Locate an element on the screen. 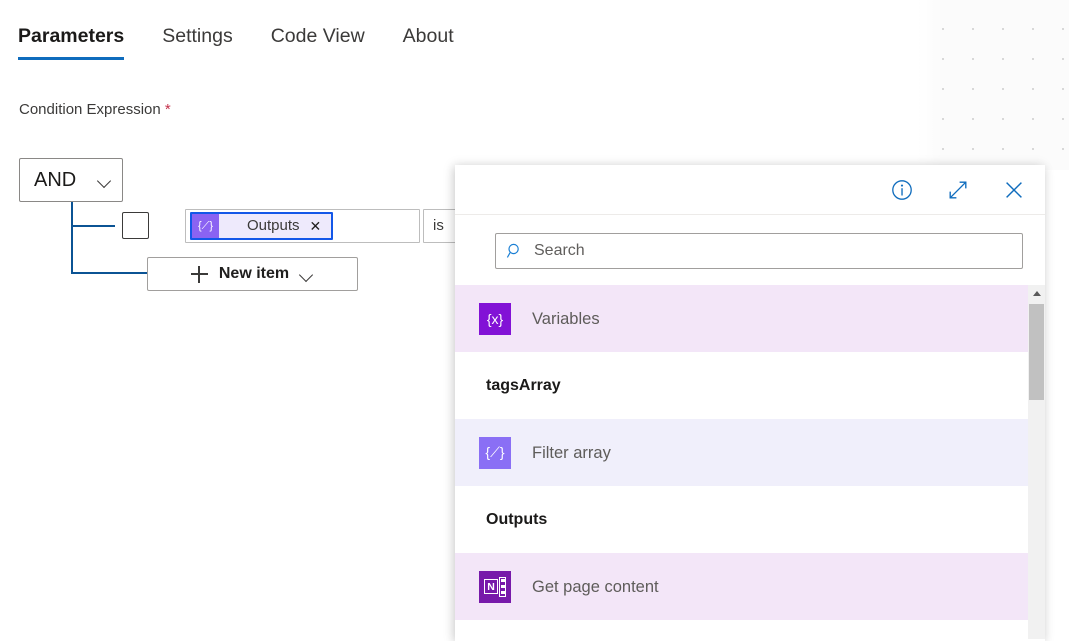 The width and height of the screenshot is (1069, 641). search-box is located at coordinates (759, 251).